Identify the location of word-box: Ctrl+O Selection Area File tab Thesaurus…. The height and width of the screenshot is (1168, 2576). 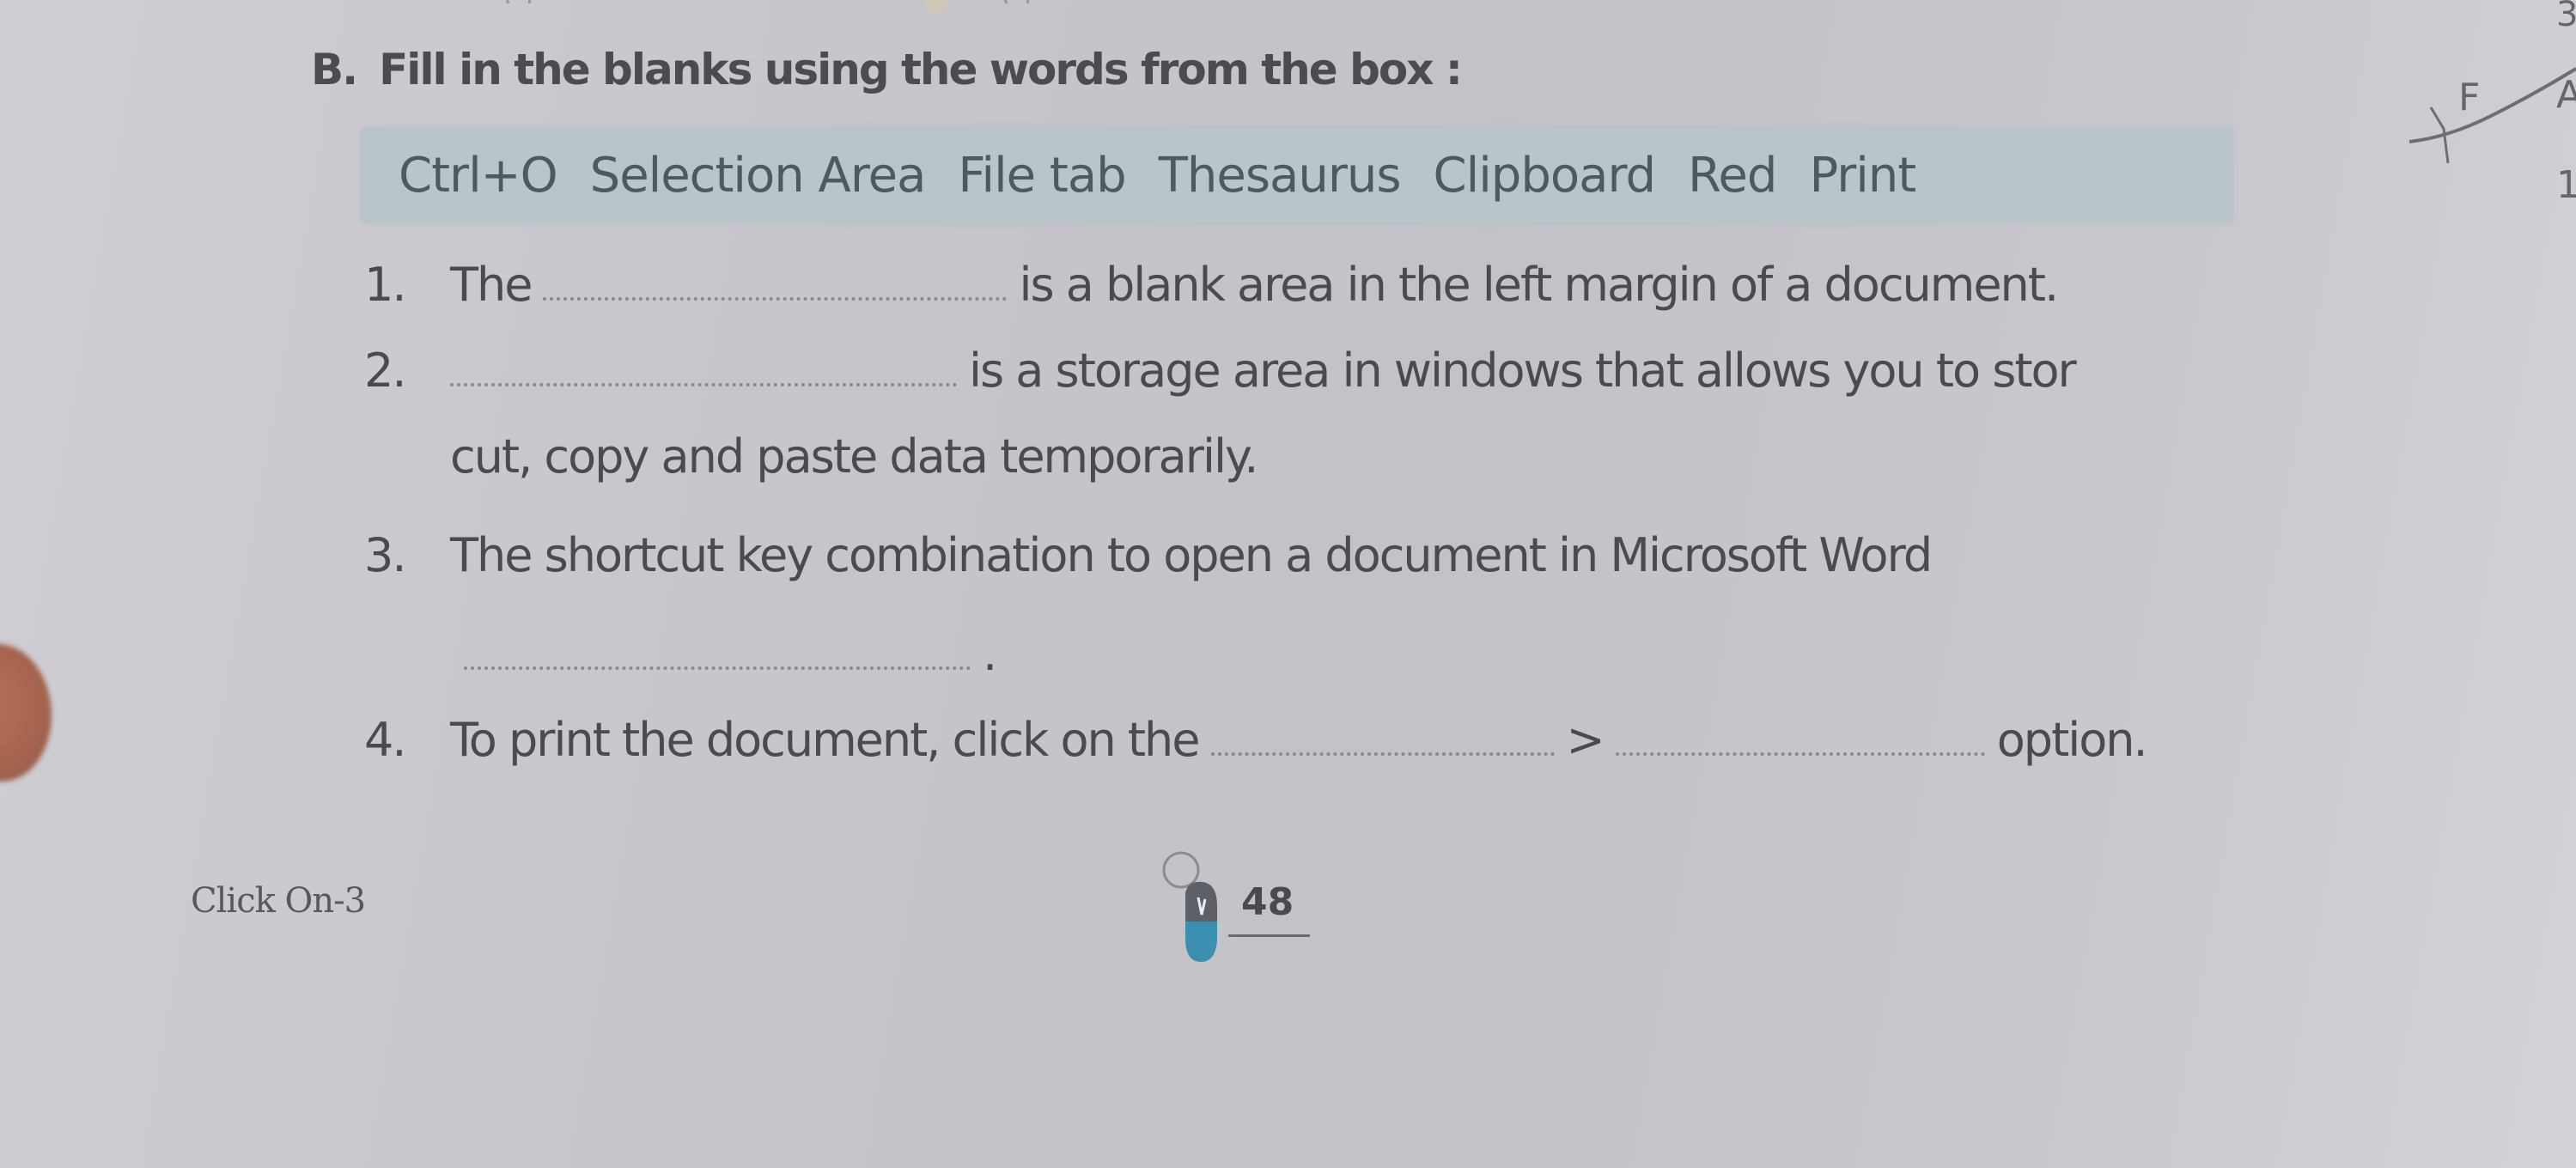
(1297, 175).